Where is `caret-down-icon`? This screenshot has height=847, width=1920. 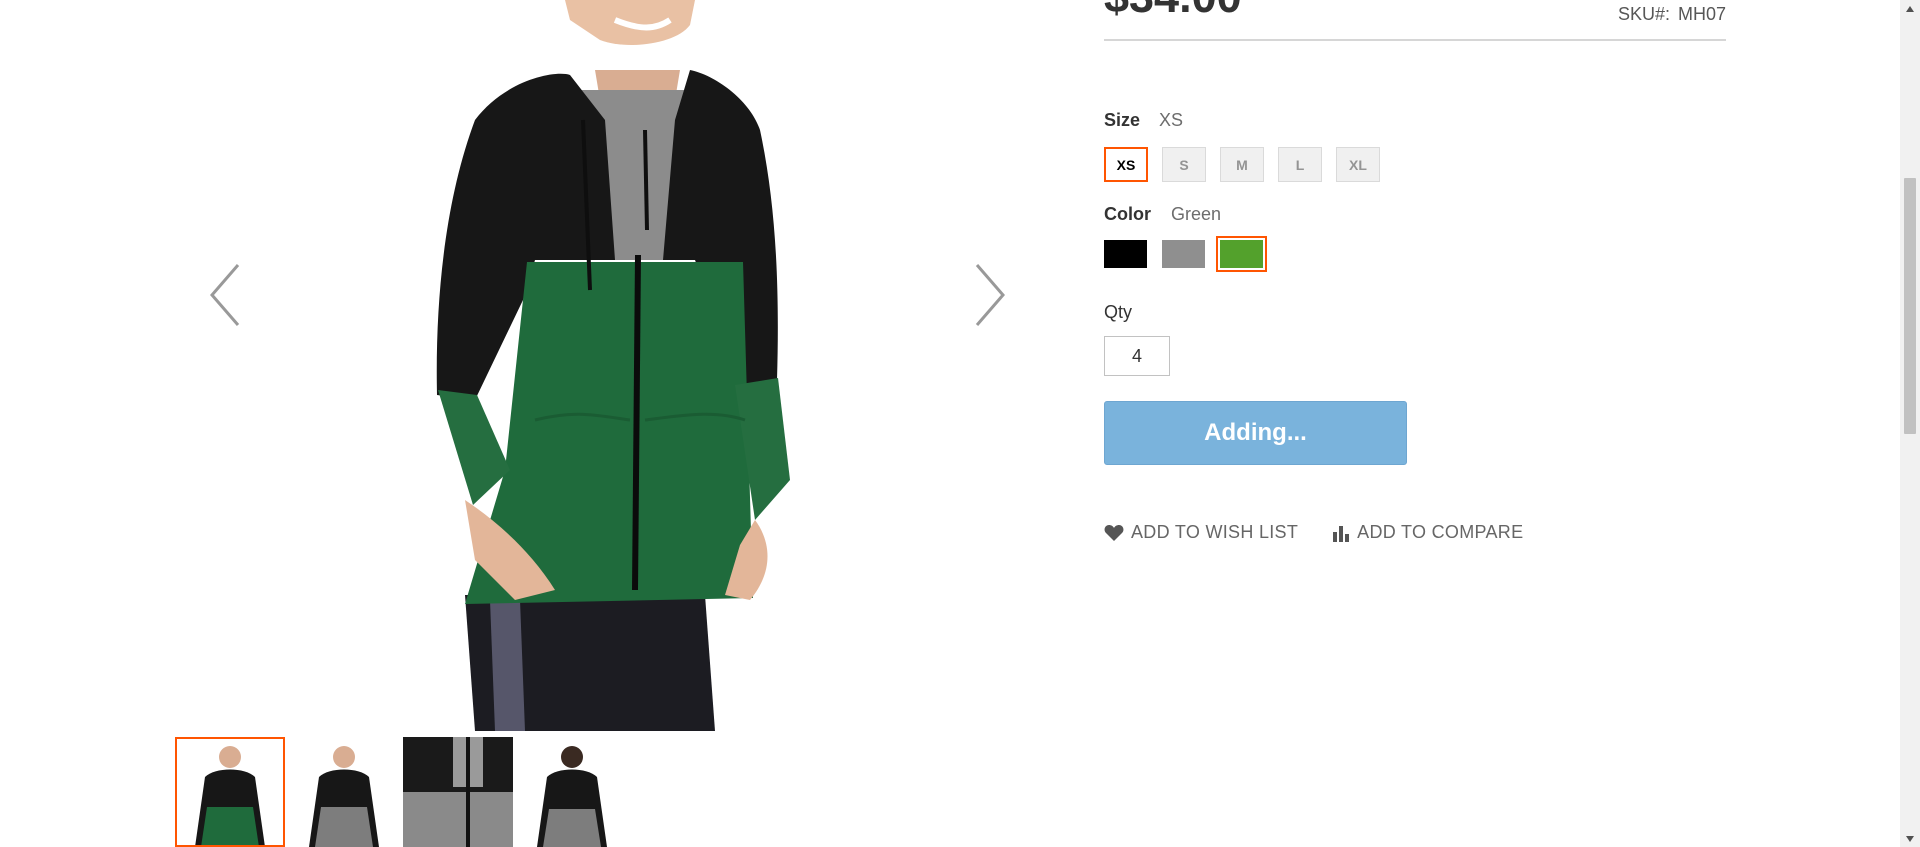 caret-down-icon is located at coordinates (1910, 838).